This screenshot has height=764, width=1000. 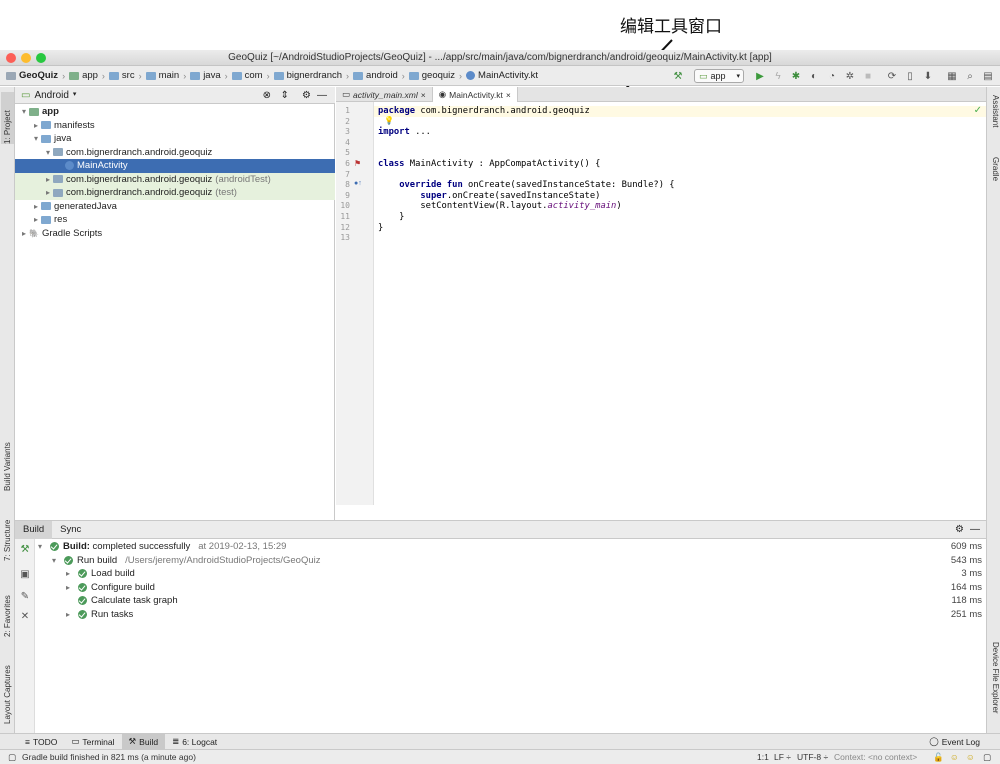 What do you see at coordinates (910, 76) in the screenshot?
I see `avd-manager-icon: ▯` at bounding box center [910, 76].